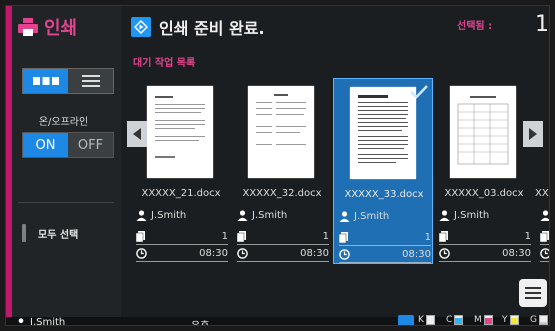 The width and height of the screenshot is (555, 331). Describe the element at coordinates (58, 235) in the screenshot. I see `select-all-label: 모두 선택` at that location.